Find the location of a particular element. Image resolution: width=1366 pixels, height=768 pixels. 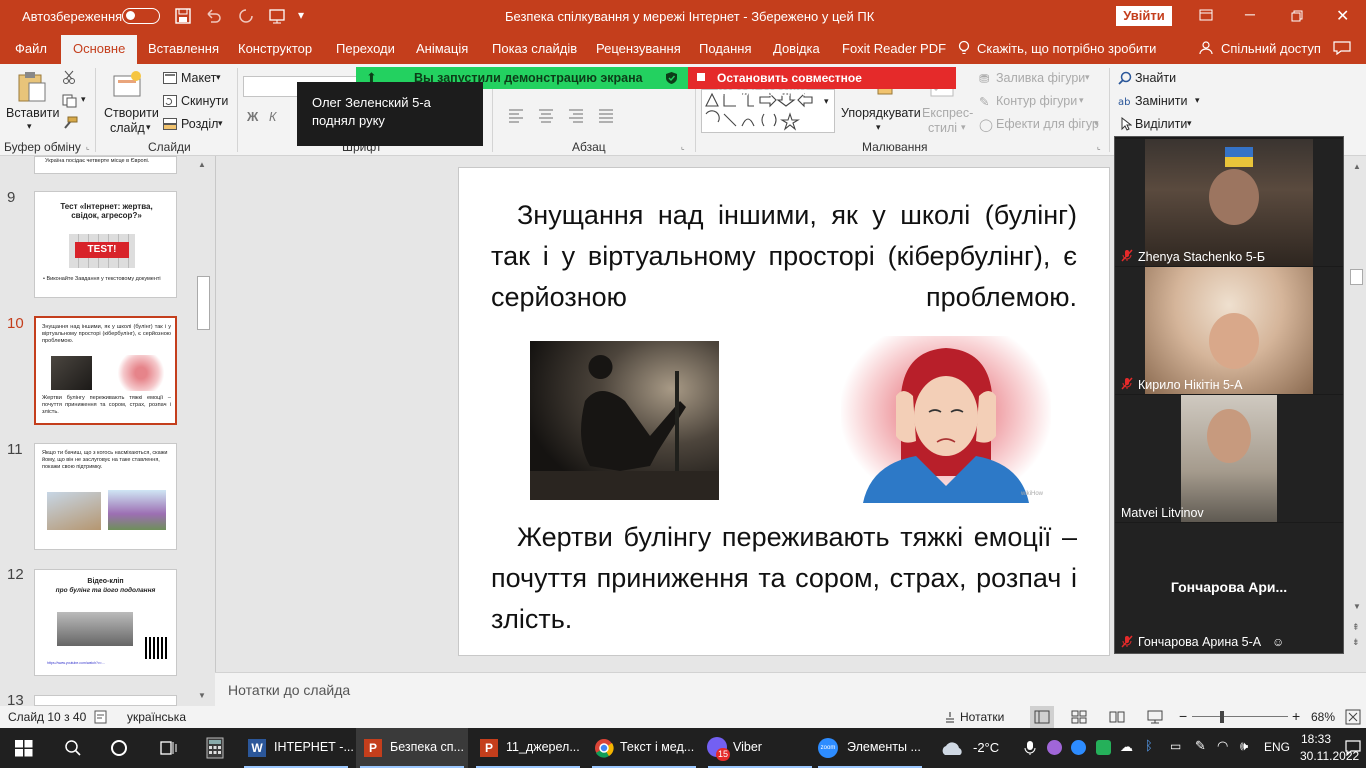

quick-styles-label-2: стилі is located at coordinates (942, 128).